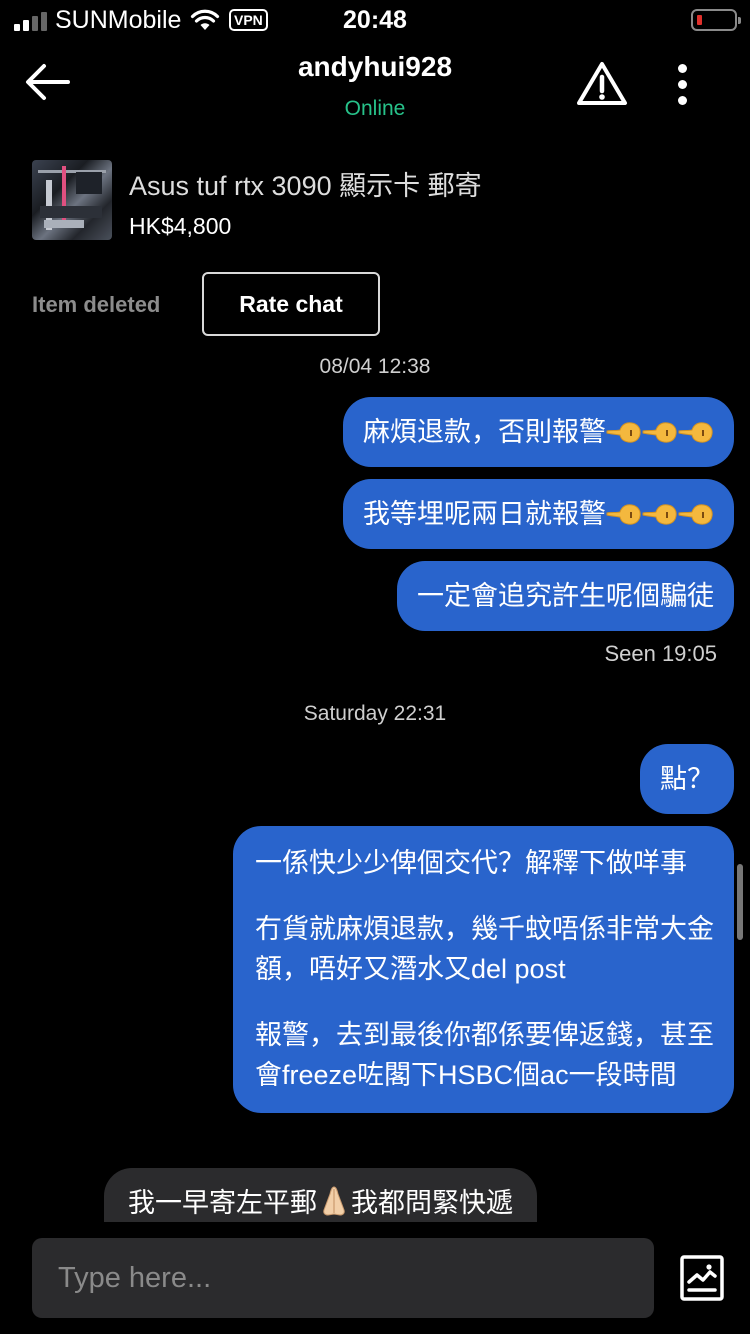 The height and width of the screenshot is (1334, 750). Describe the element at coordinates (375, 108) in the screenshot. I see `online-status: Online` at that location.